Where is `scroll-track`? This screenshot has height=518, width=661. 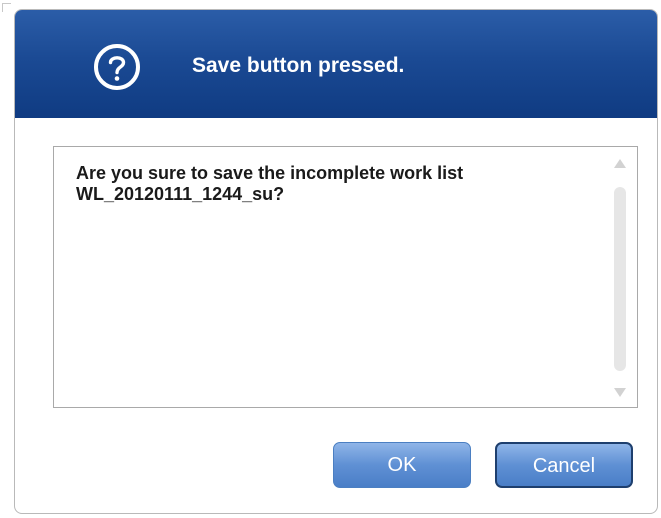 scroll-track is located at coordinates (620, 279).